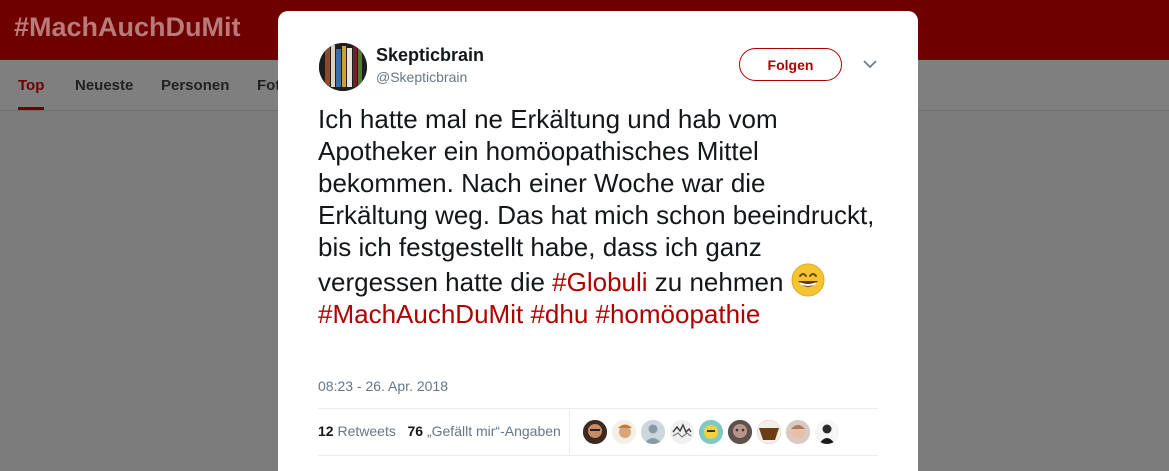 The width and height of the screenshot is (1169, 471). I want to click on follow-button: Folgen, so click(790, 64).